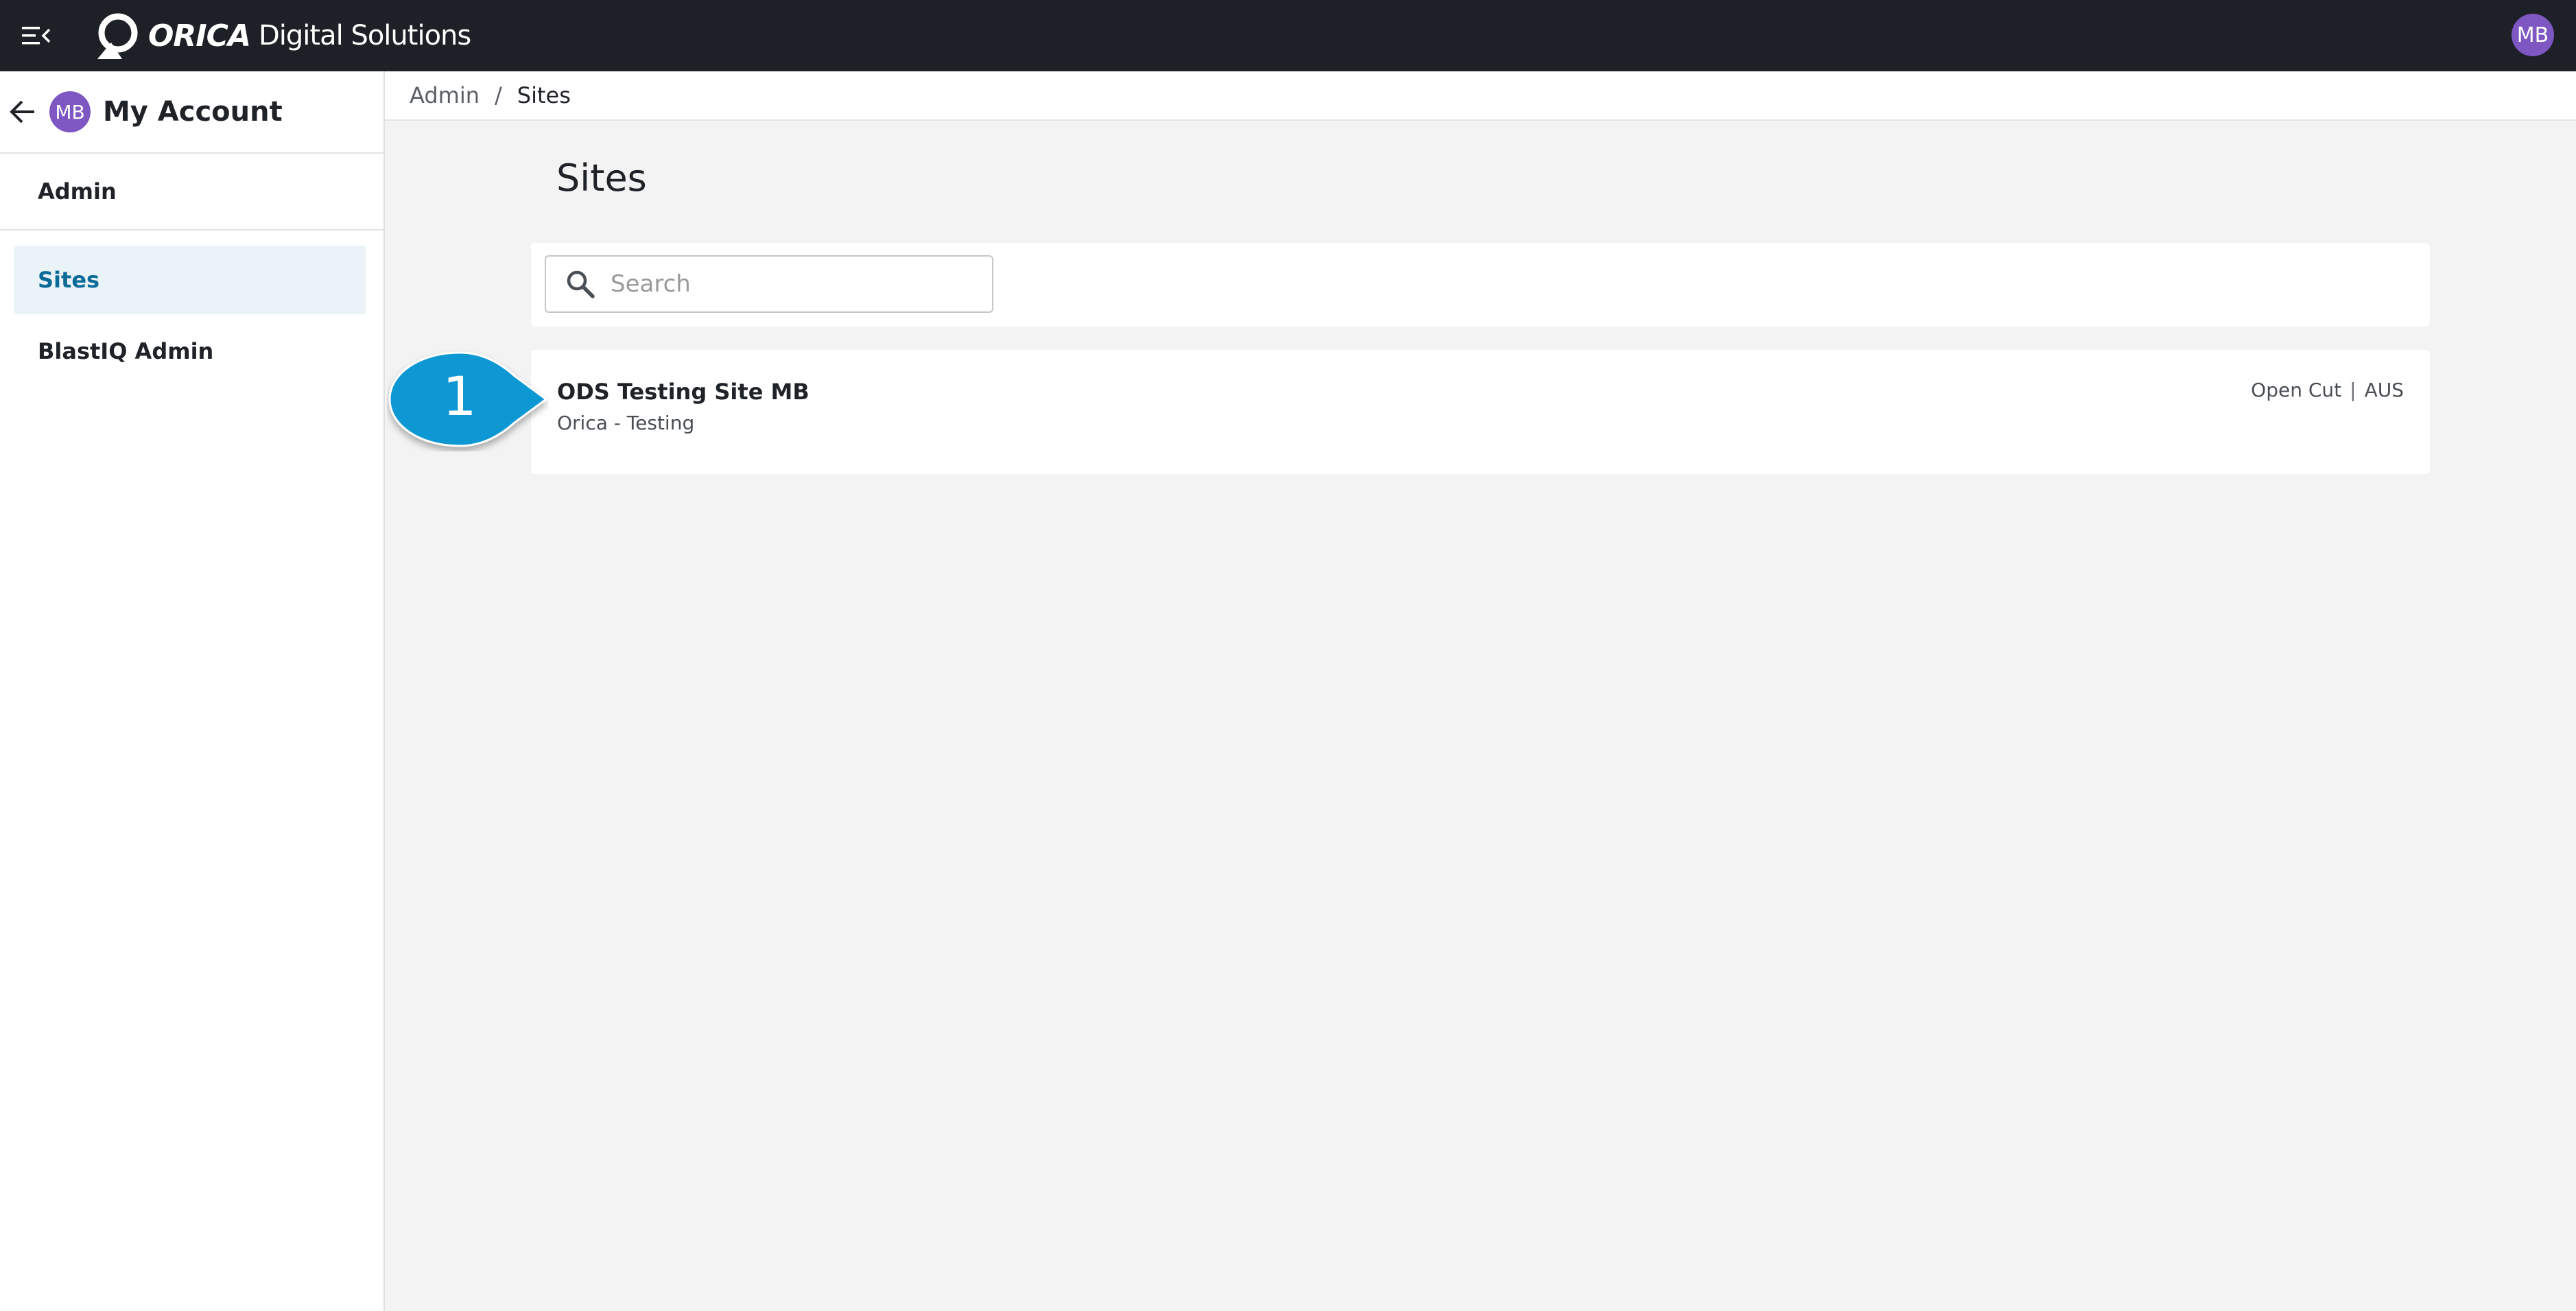 This screenshot has width=2576, height=1311. Describe the element at coordinates (459, 397) in the screenshot. I see `callout-number: 1` at that location.